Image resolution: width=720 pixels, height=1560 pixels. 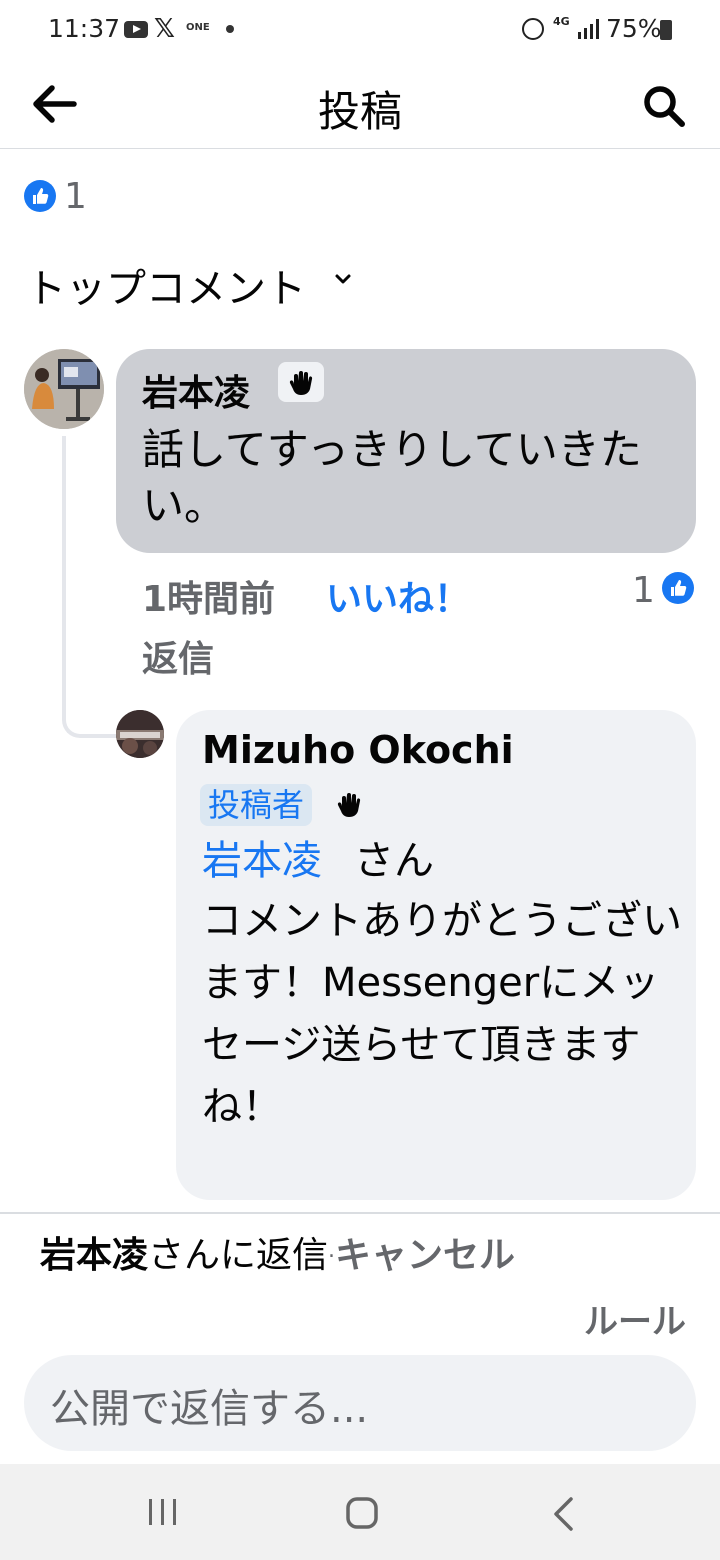 I want to click on cancel-reply-button: キャンセル, so click(x=425, y=1255).